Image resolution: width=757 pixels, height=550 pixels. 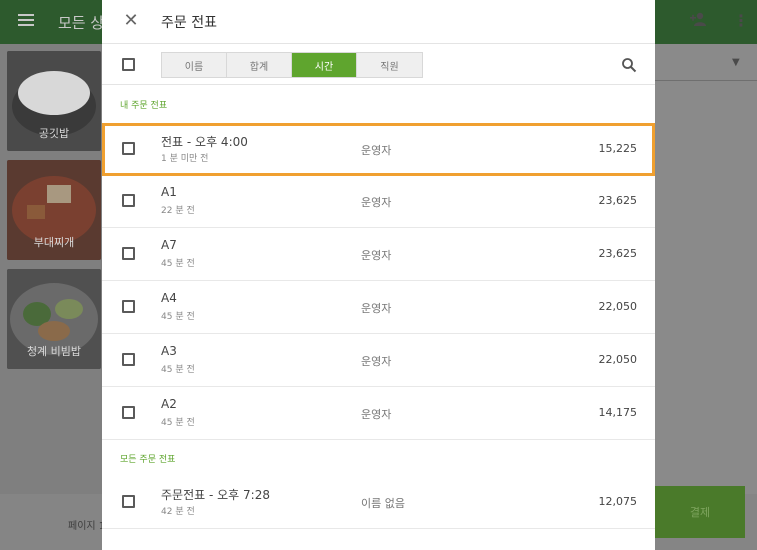 What do you see at coordinates (699, 21) in the screenshot?
I see `add-person-icon` at bounding box center [699, 21].